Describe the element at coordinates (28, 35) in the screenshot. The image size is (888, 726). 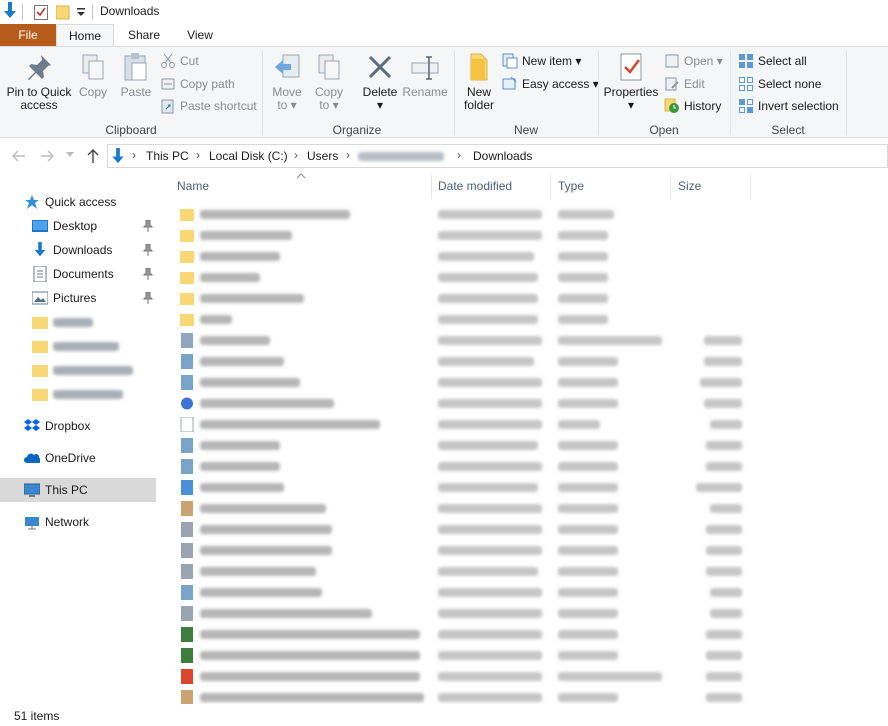
I see `tab-file: File` at that location.